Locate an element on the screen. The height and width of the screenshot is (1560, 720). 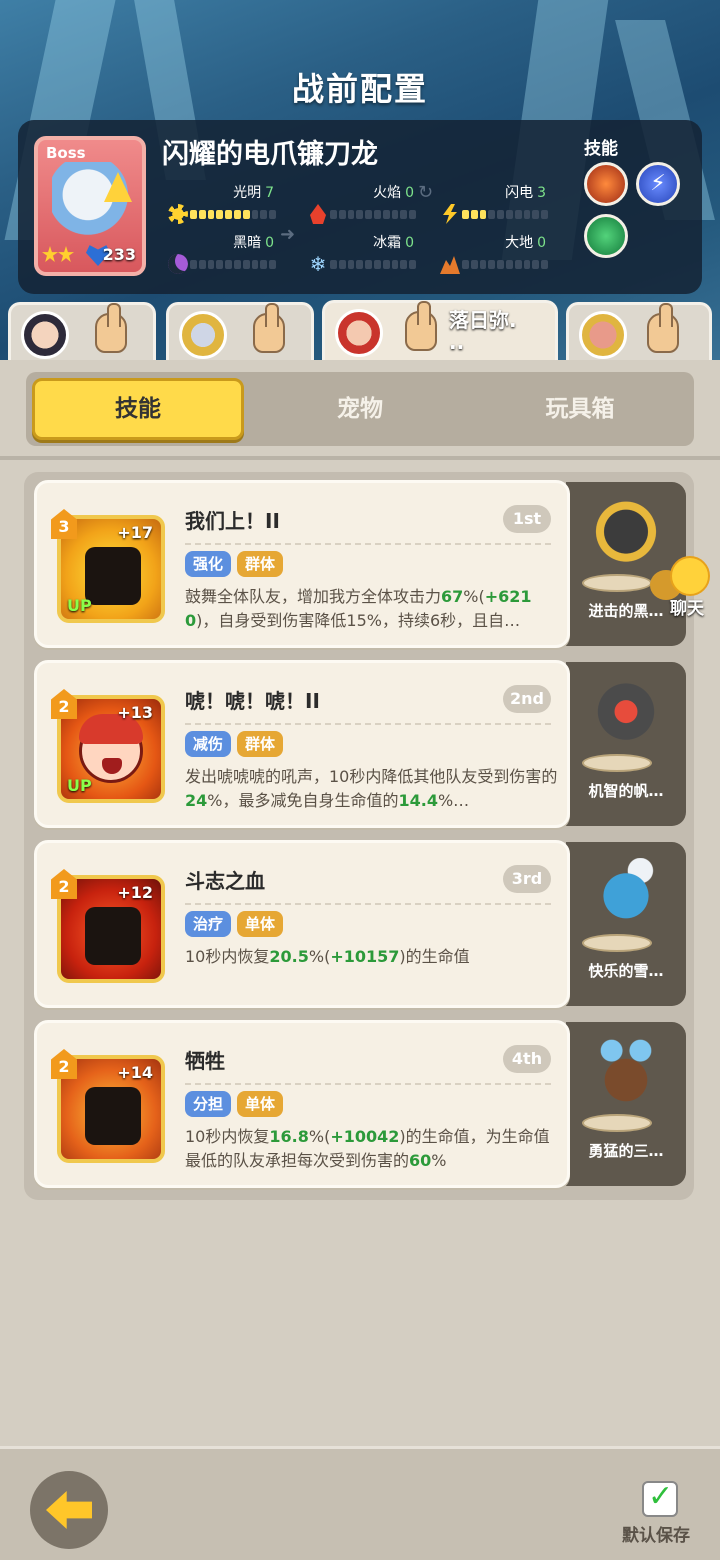
default-save-checkbox is located at coordinates (660, 1498).